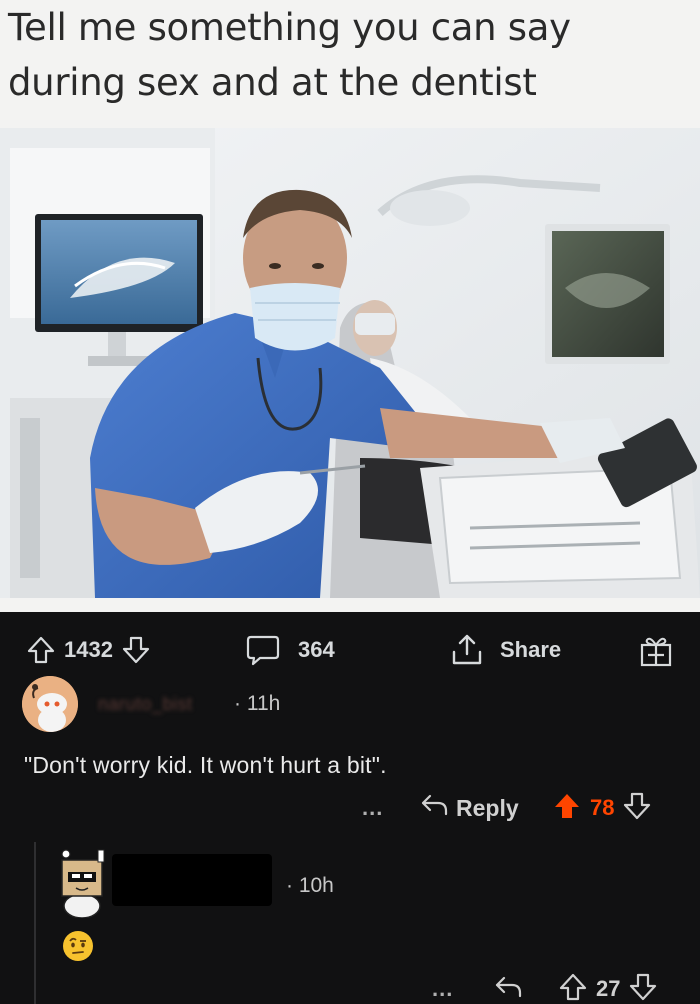 The width and height of the screenshot is (700, 1004). Describe the element at coordinates (272, 82) in the screenshot. I see `caption-line-2: during sex and at the dentist` at that location.